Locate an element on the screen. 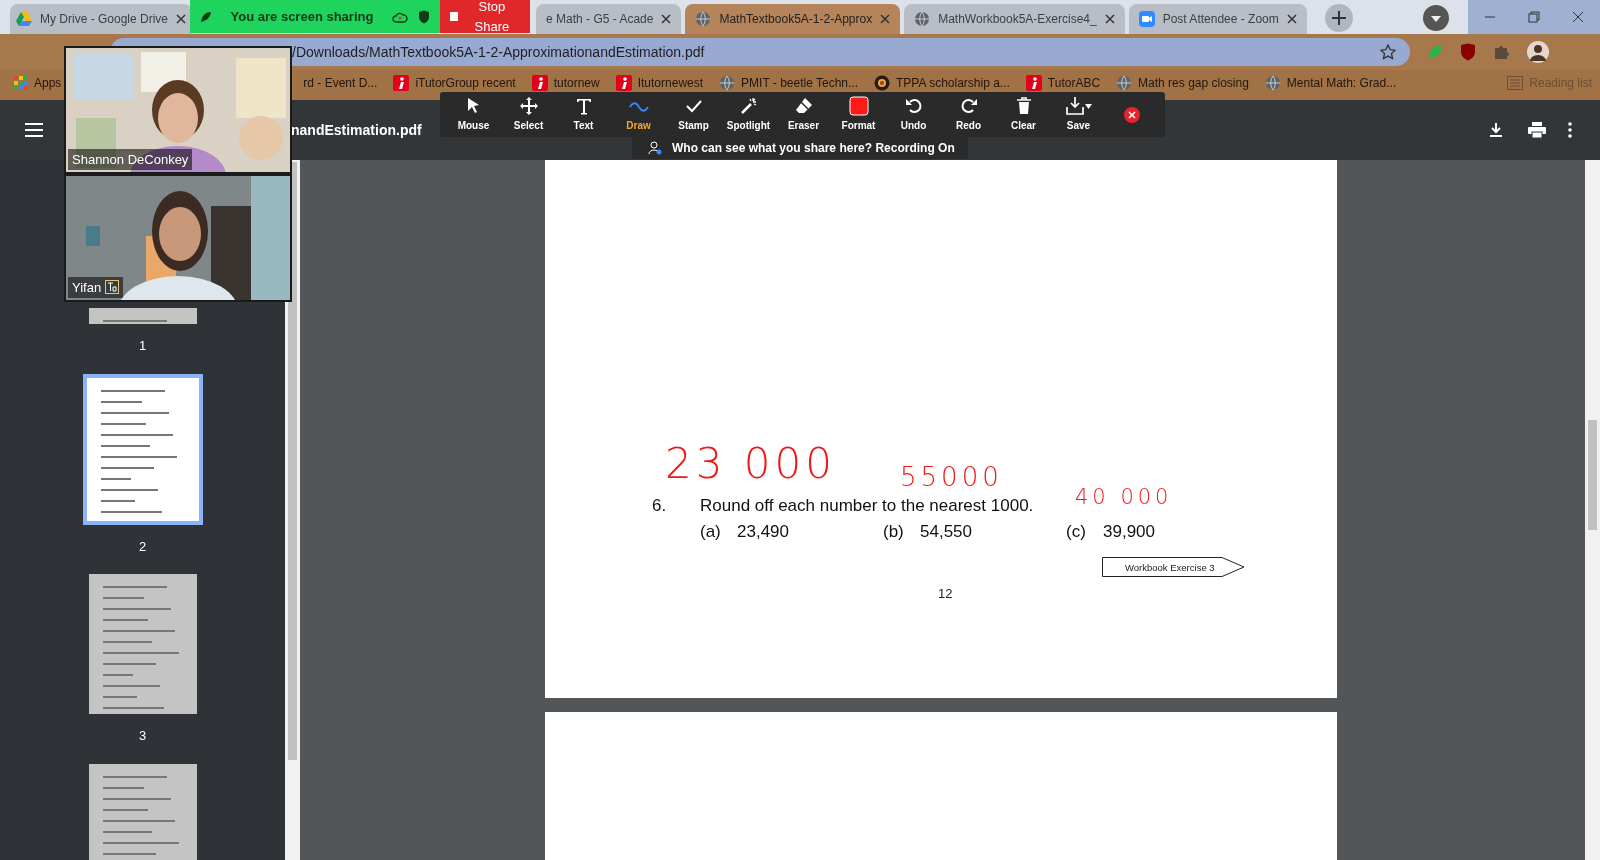 The height and width of the screenshot is (860, 1600). avatar-icon is located at coordinates (1538, 52).